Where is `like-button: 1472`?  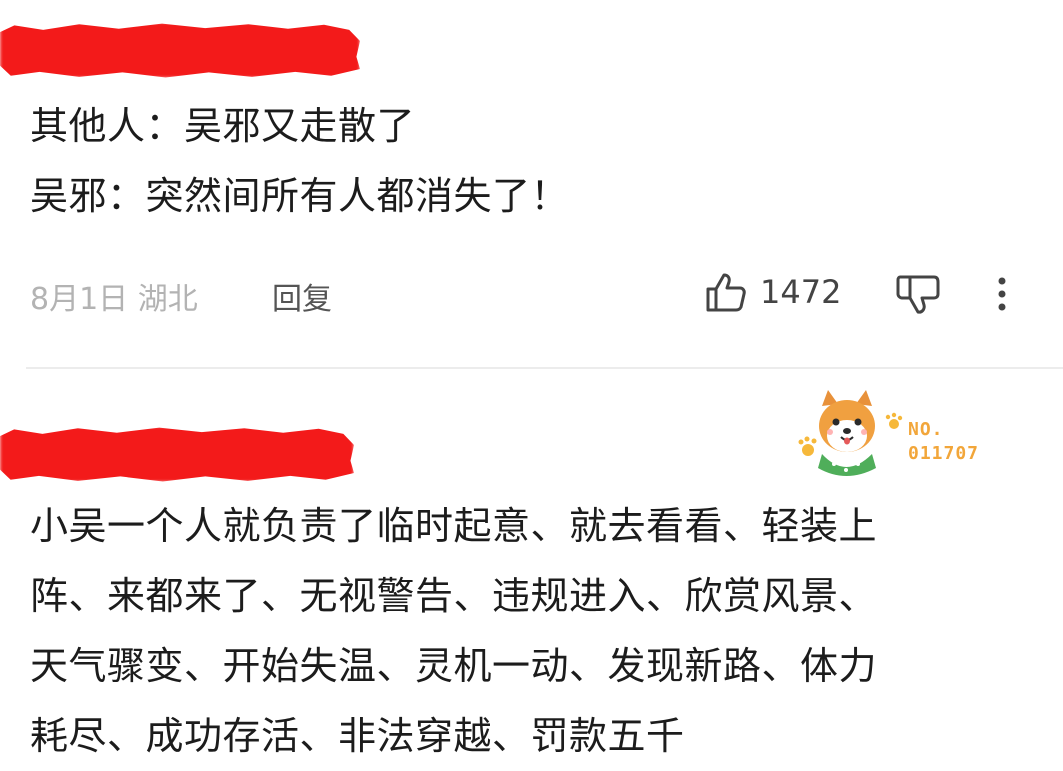
like-button: 1472 is located at coordinates (772, 292).